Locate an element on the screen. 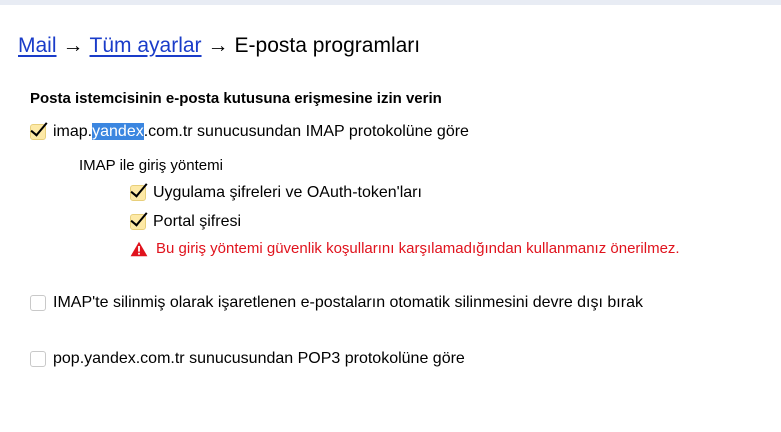 Image resolution: width=781 pixels, height=432 pixels. page-title: E-posta programları is located at coordinates (327, 45).